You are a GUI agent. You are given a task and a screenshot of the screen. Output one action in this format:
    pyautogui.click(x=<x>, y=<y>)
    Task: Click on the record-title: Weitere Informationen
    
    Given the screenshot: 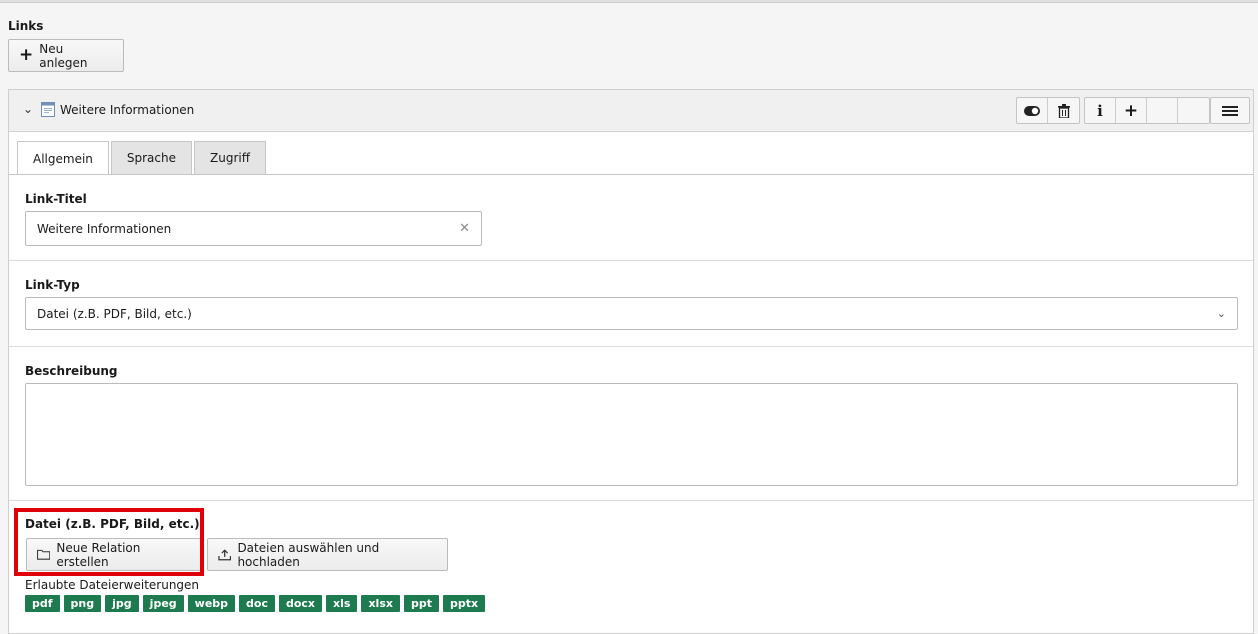 What is the action you would take?
    pyautogui.click(x=127, y=110)
    